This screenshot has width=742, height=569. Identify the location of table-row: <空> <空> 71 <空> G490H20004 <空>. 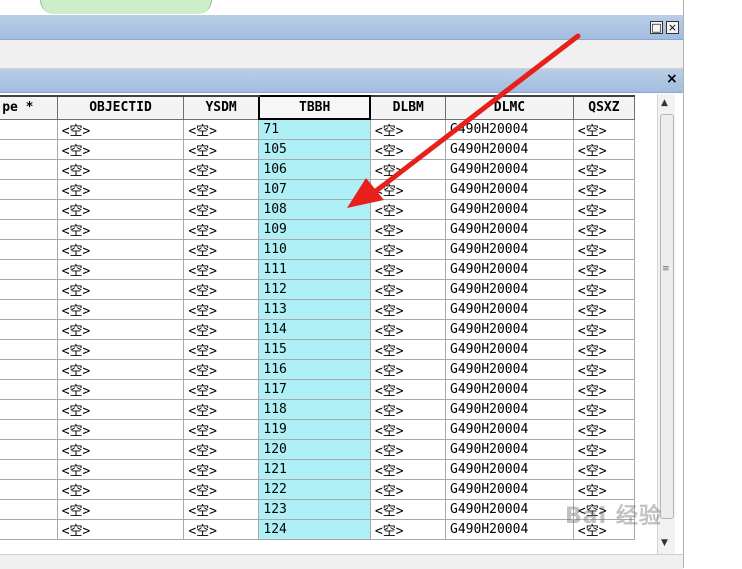
(318, 129).